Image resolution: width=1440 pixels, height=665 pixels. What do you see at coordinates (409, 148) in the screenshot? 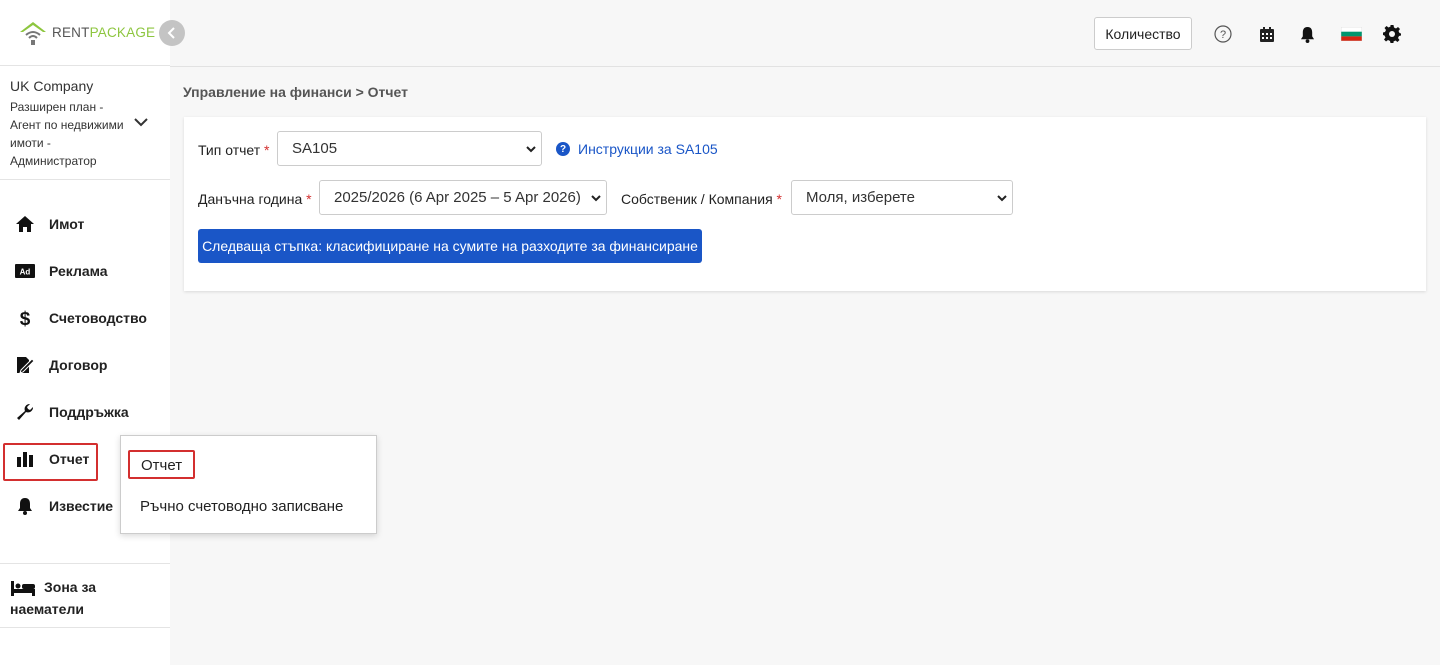
I see `report-type-select: SA105` at bounding box center [409, 148].